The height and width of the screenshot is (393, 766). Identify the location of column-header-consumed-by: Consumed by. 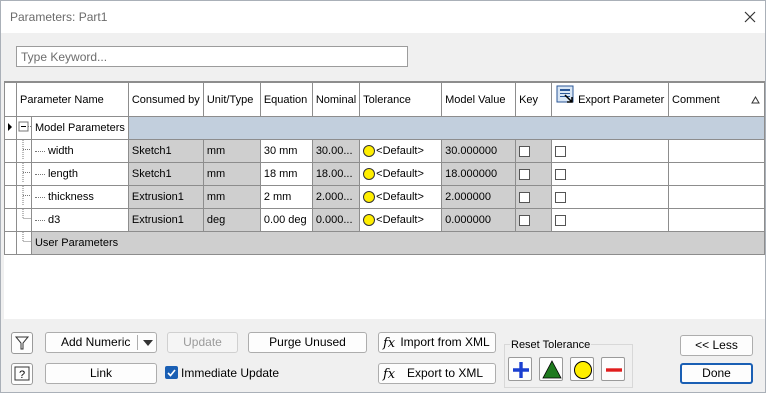
(165, 99).